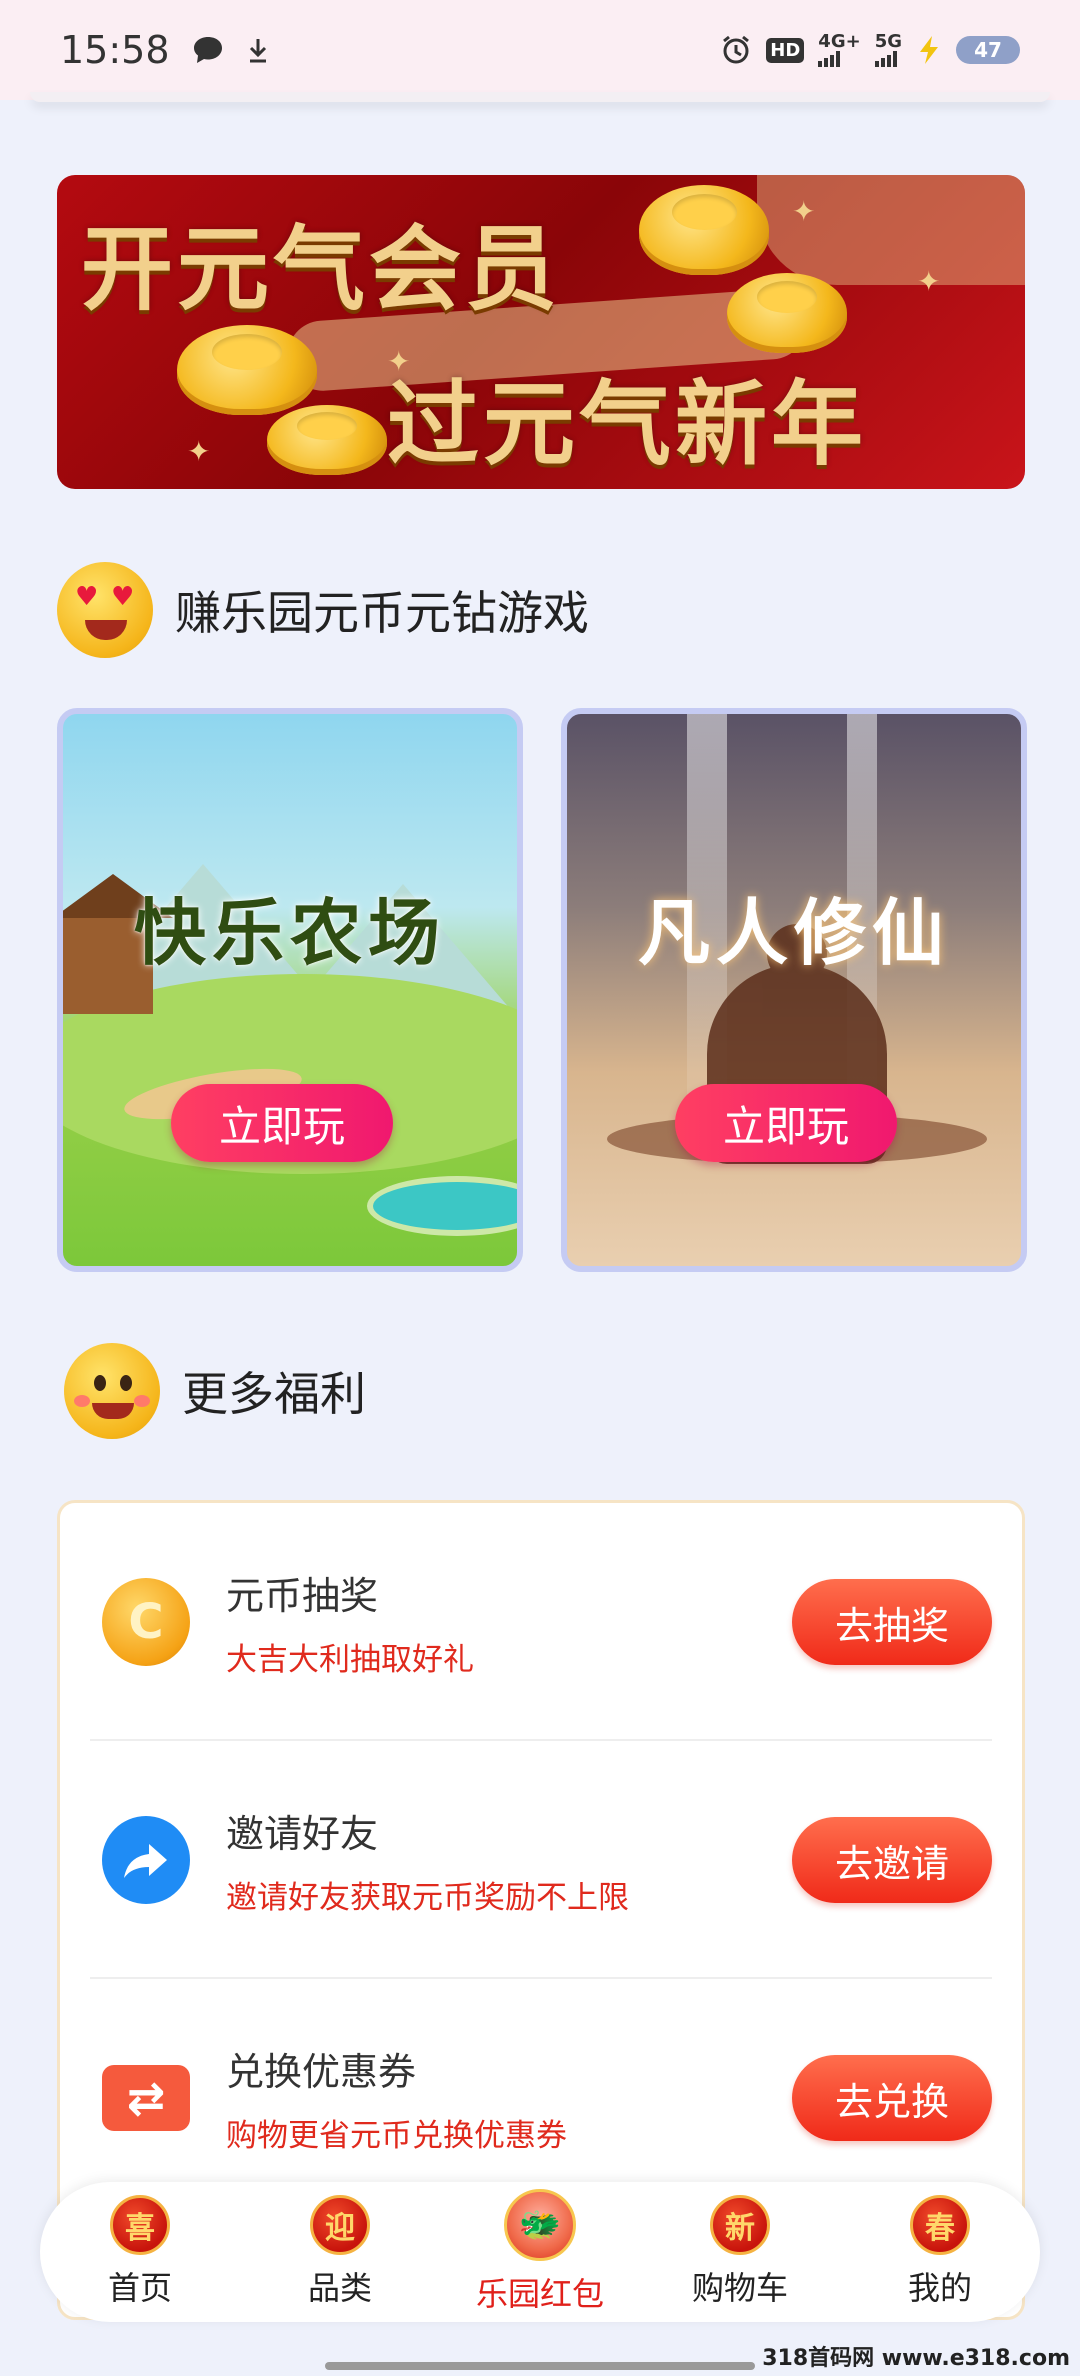 This screenshot has width=1080, height=2376. Describe the element at coordinates (146, 1622) in the screenshot. I see `coin-icon: C` at that location.